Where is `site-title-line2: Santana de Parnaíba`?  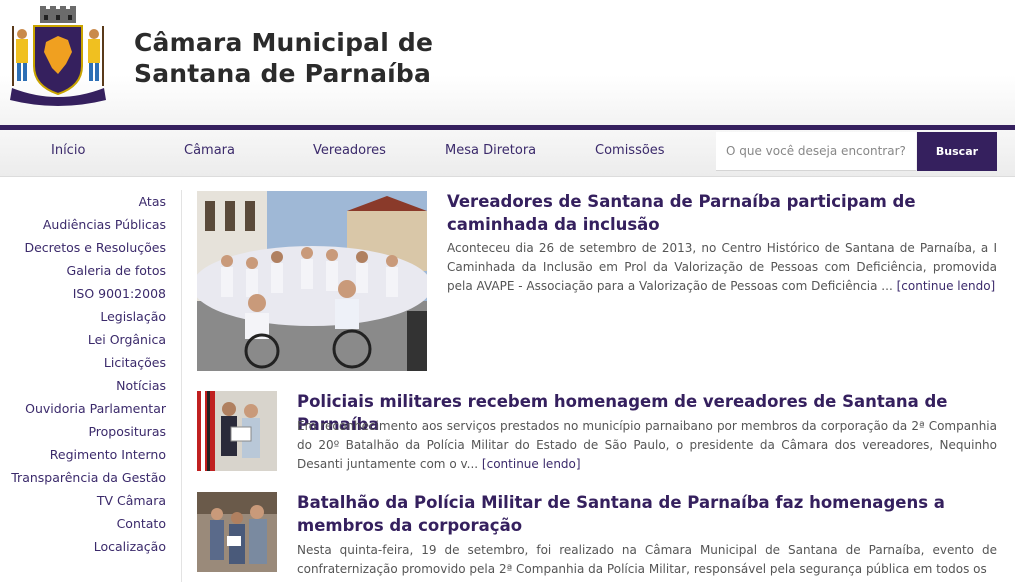 site-title-line2: Santana de Parnaíba is located at coordinates (283, 73).